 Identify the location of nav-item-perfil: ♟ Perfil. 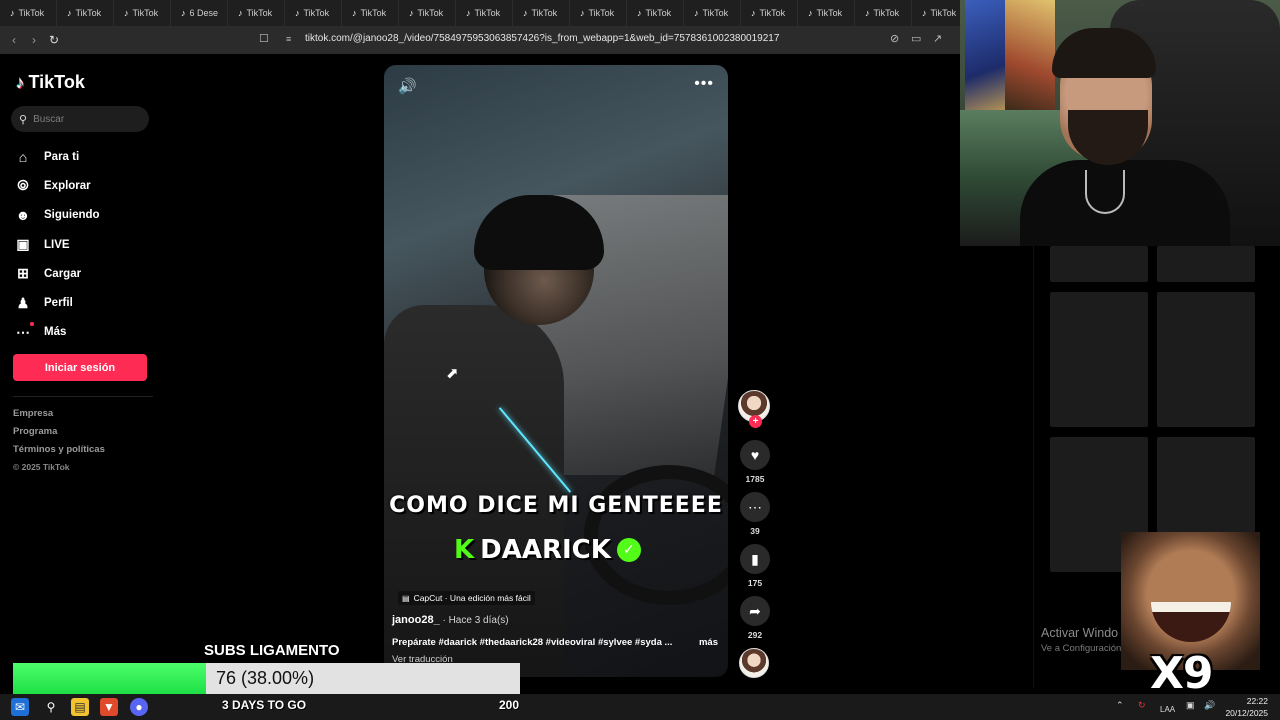
(57, 302).